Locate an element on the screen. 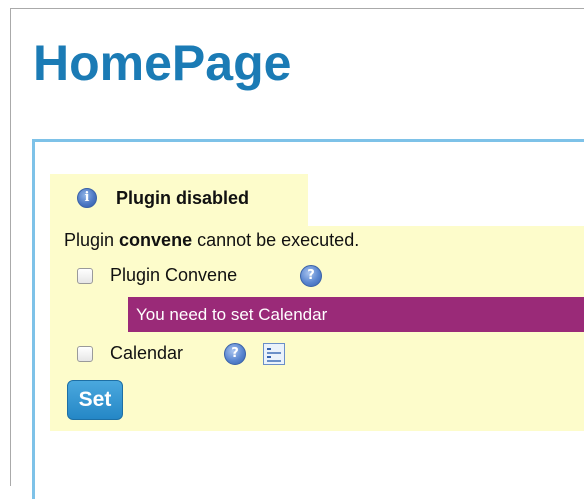  plugin-name: convene is located at coordinates (156, 240).